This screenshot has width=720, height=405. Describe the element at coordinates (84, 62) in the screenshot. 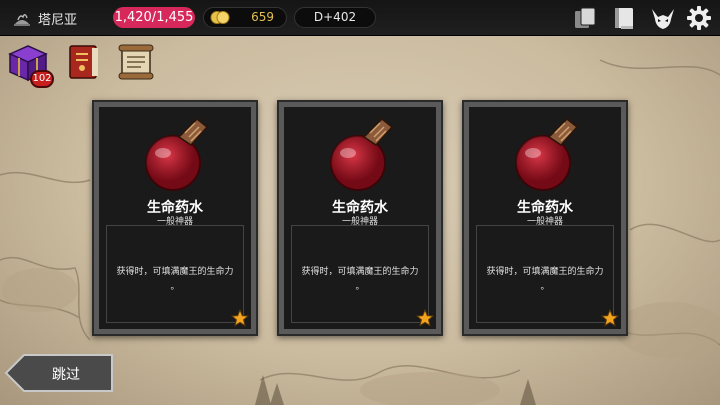

I see `spellbook-icon` at that location.